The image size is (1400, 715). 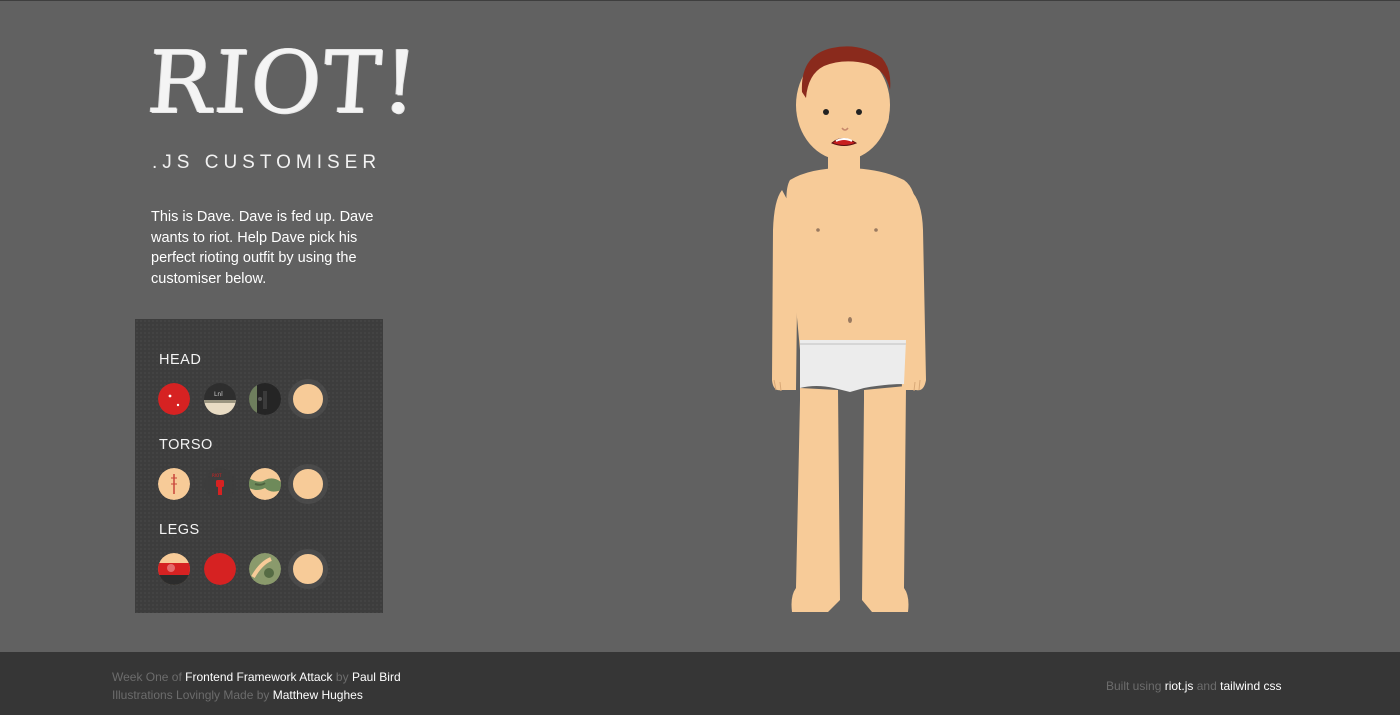 I want to click on camo-trousers-icon, so click(x=265, y=569).